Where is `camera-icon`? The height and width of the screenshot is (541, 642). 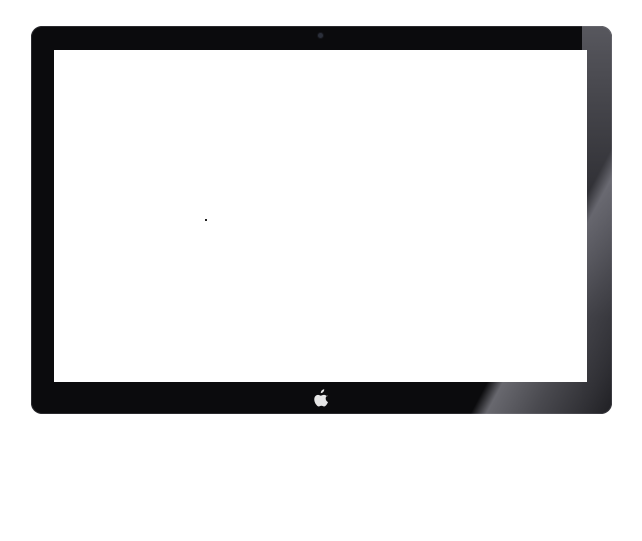 camera-icon is located at coordinates (320, 35).